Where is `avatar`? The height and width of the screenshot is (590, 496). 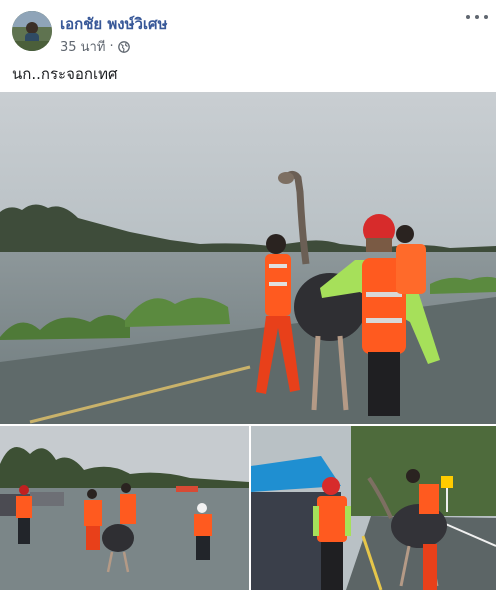
avatar is located at coordinates (32, 31).